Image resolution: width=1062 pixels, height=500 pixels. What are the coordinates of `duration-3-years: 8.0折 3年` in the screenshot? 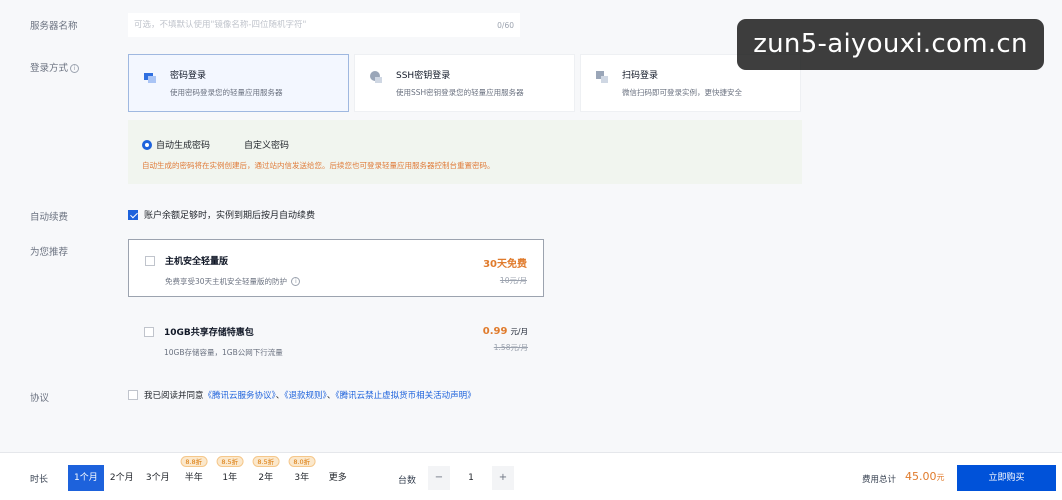 It's located at (301, 473).